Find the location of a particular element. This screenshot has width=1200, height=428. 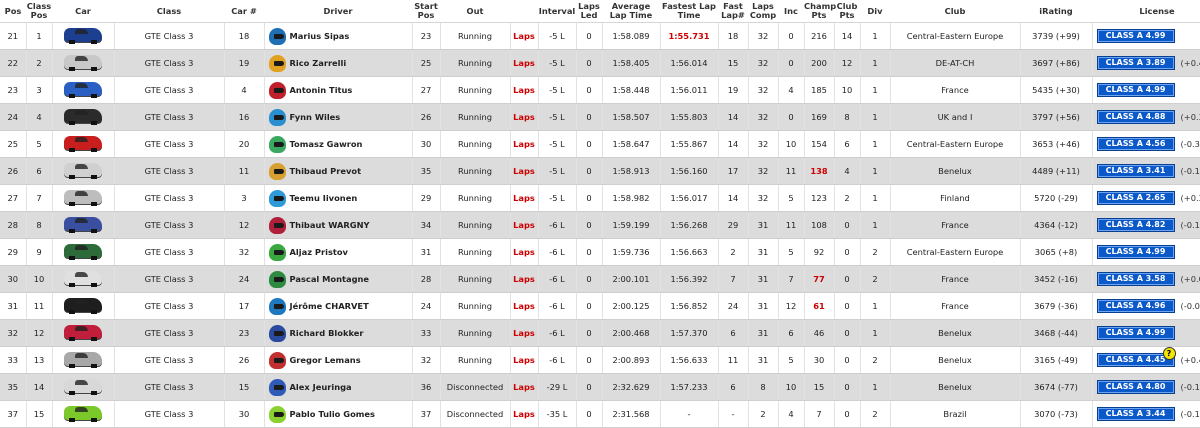

irating-cell: 3468 (-44) is located at coordinates (1056, 333).